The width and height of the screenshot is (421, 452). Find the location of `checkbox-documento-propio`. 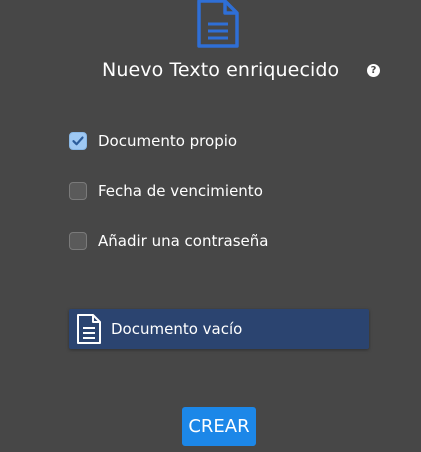

checkbox-documento-propio is located at coordinates (78, 141).